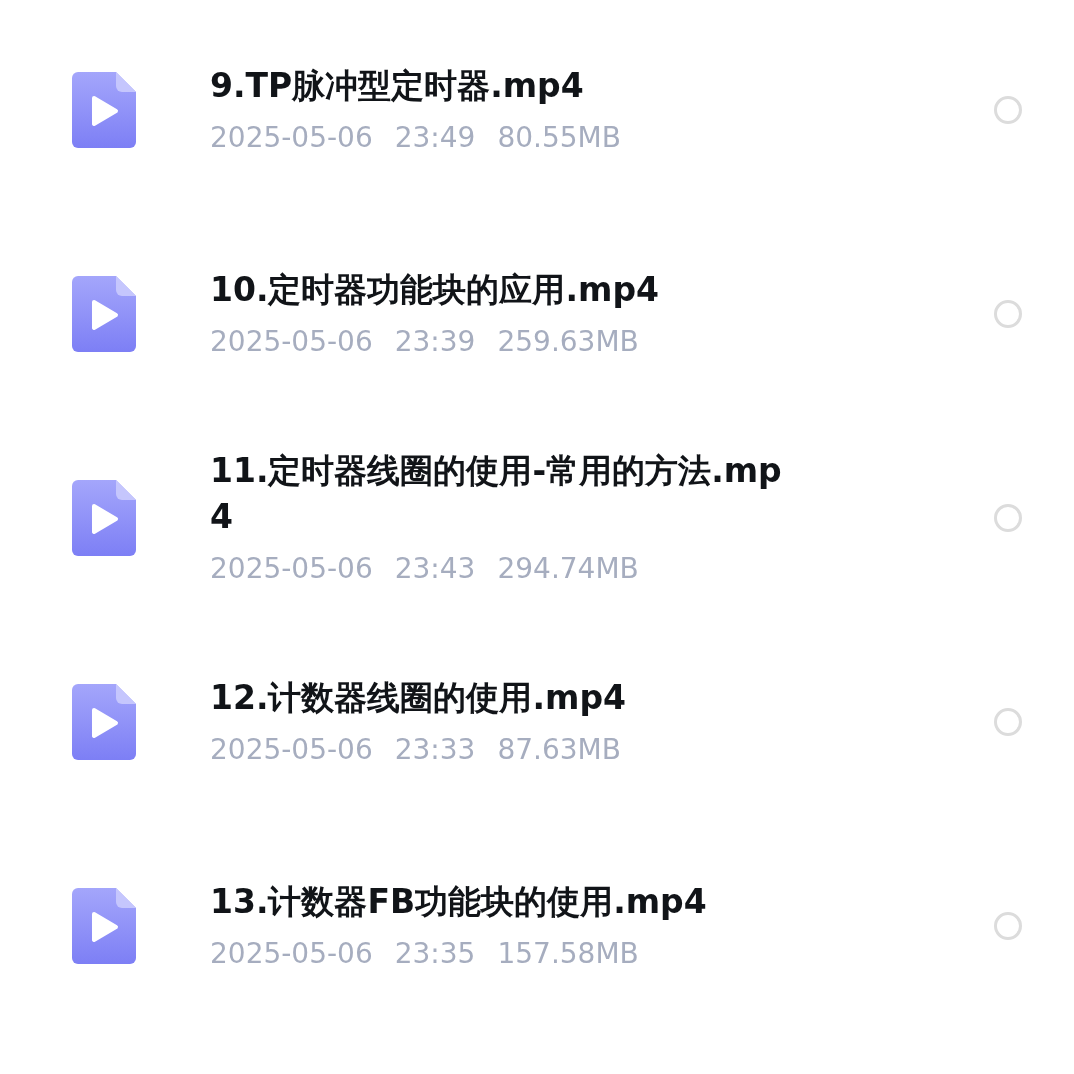 The width and height of the screenshot is (1074, 1074). Describe the element at coordinates (568, 954) in the screenshot. I see `file-size: 157.58MB` at that location.